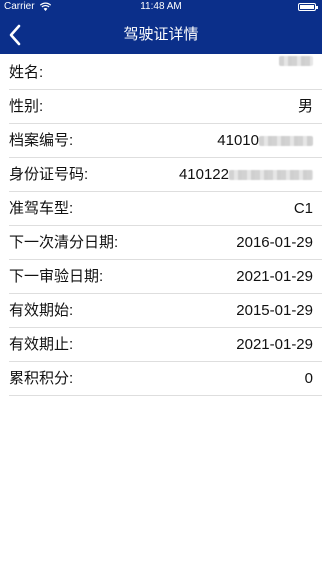  I want to click on row-value: 2016-01-29, so click(274, 242).